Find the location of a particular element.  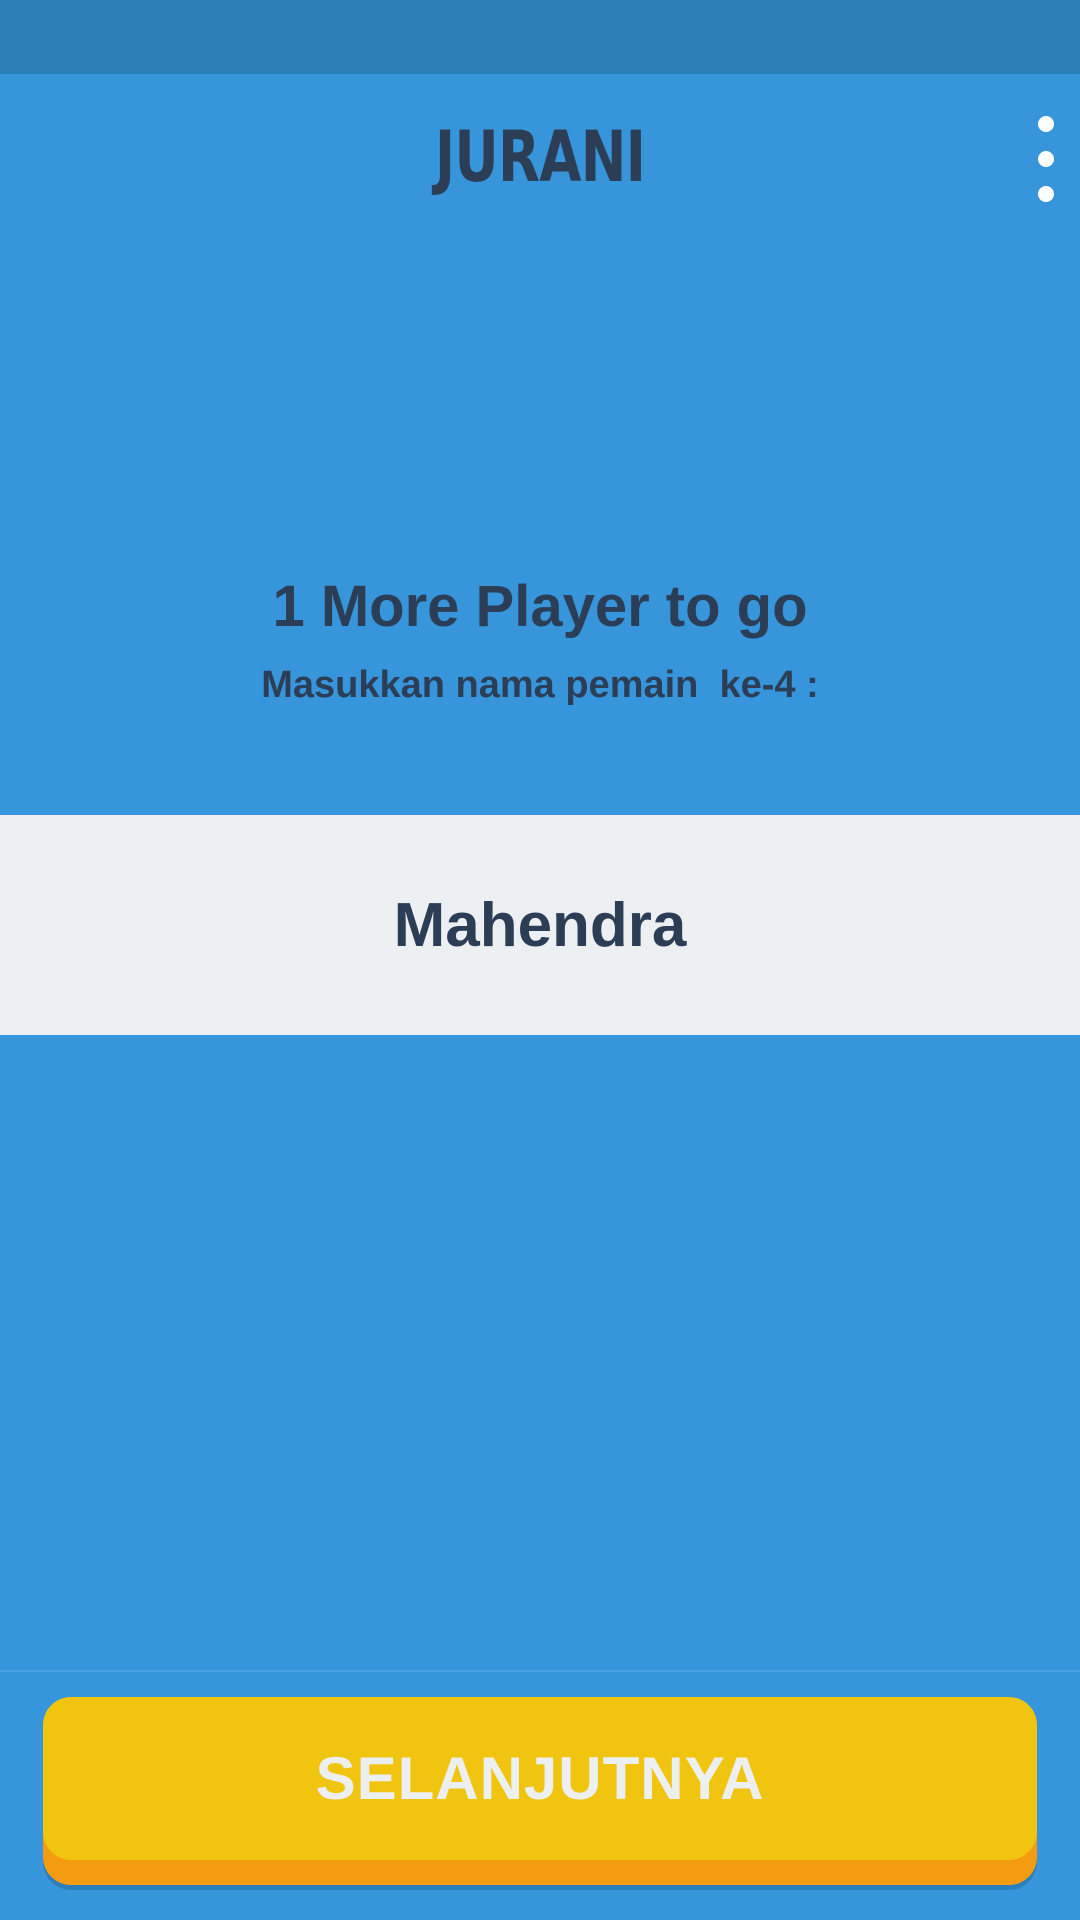

app-bar: JURANI is located at coordinates (540, 159).